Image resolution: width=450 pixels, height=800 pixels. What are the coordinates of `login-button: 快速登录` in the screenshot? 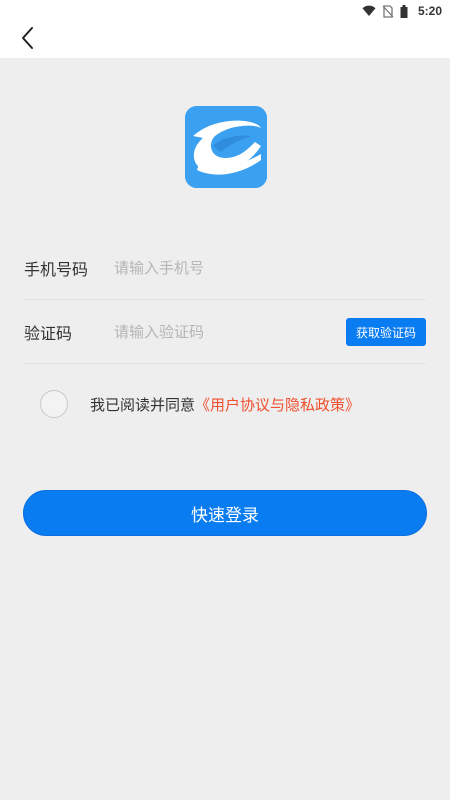 It's located at (225, 513).